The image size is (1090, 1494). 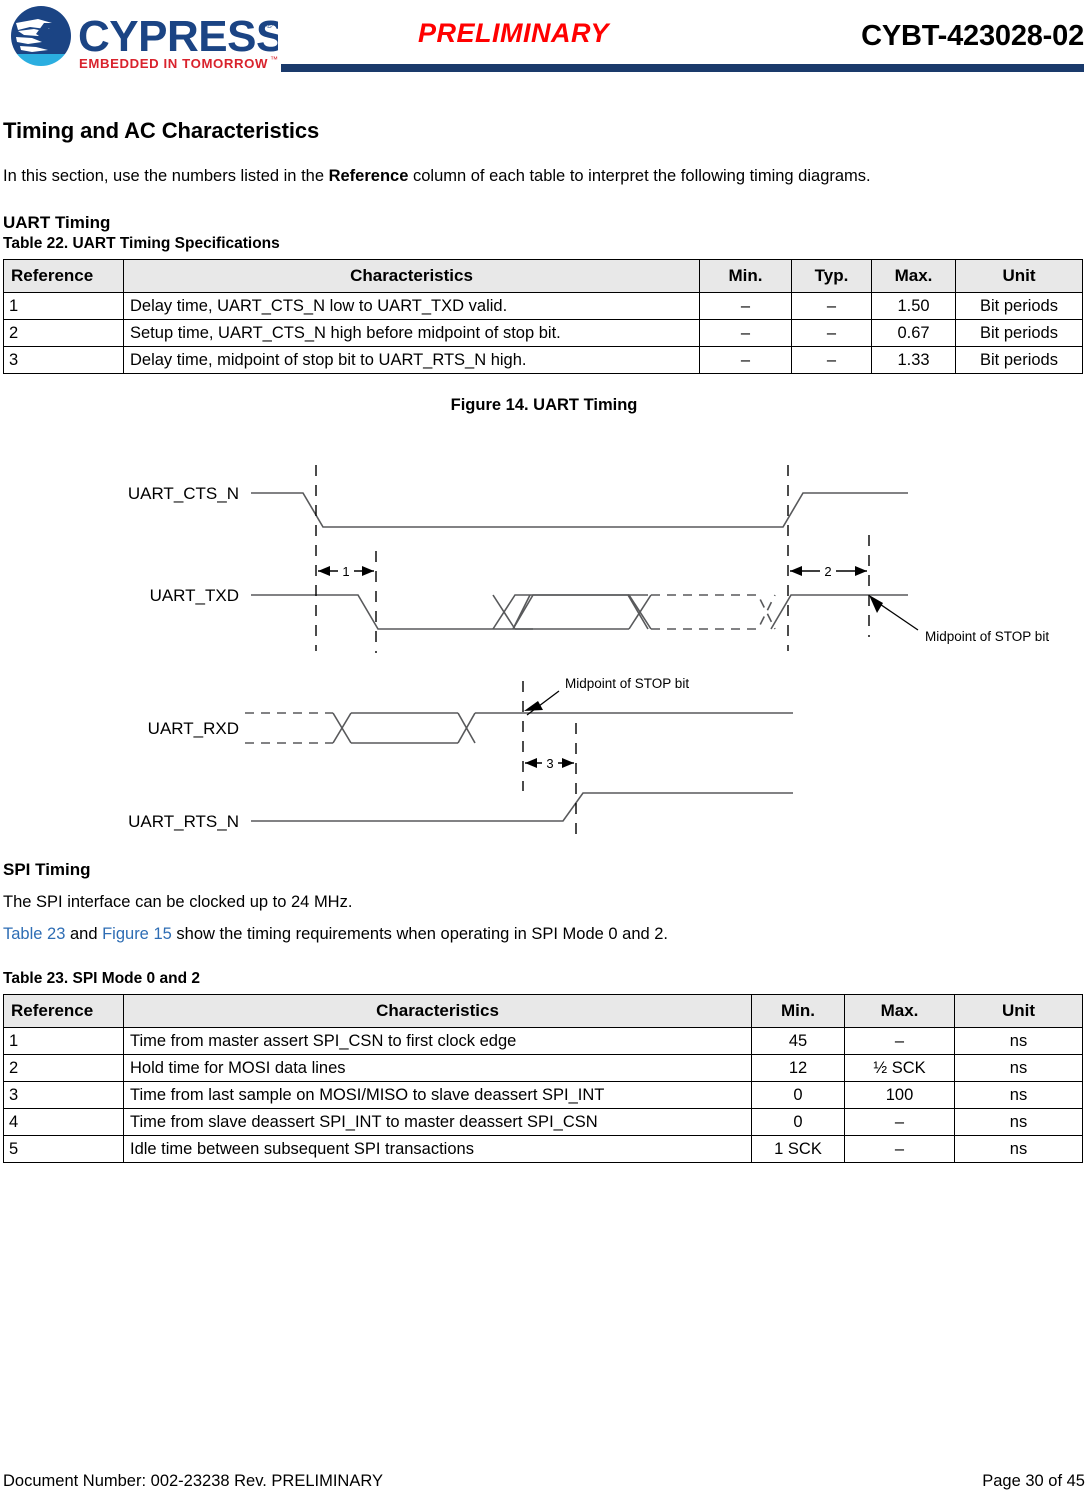 What do you see at coordinates (899, 1095) in the screenshot?
I see `cell-max: 100` at bounding box center [899, 1095].